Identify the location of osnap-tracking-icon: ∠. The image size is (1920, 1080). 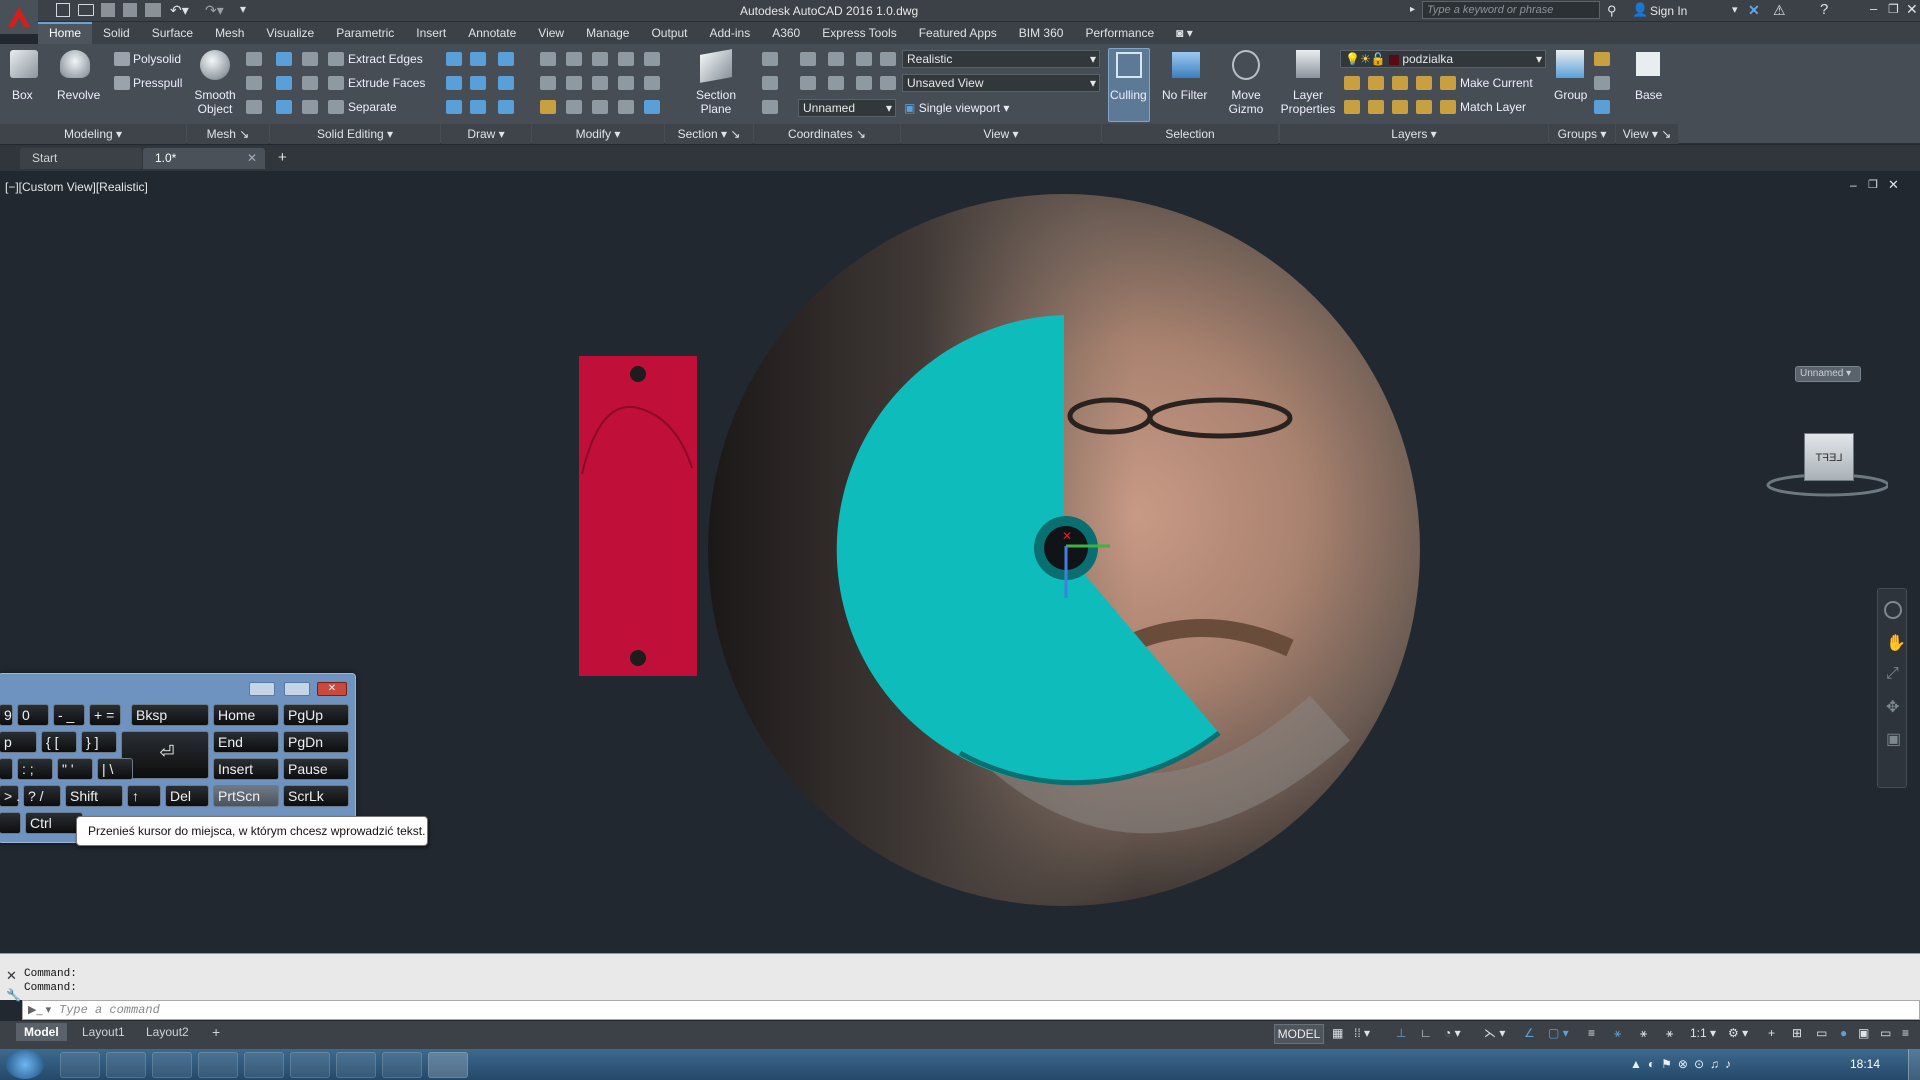
(1529, 1033).